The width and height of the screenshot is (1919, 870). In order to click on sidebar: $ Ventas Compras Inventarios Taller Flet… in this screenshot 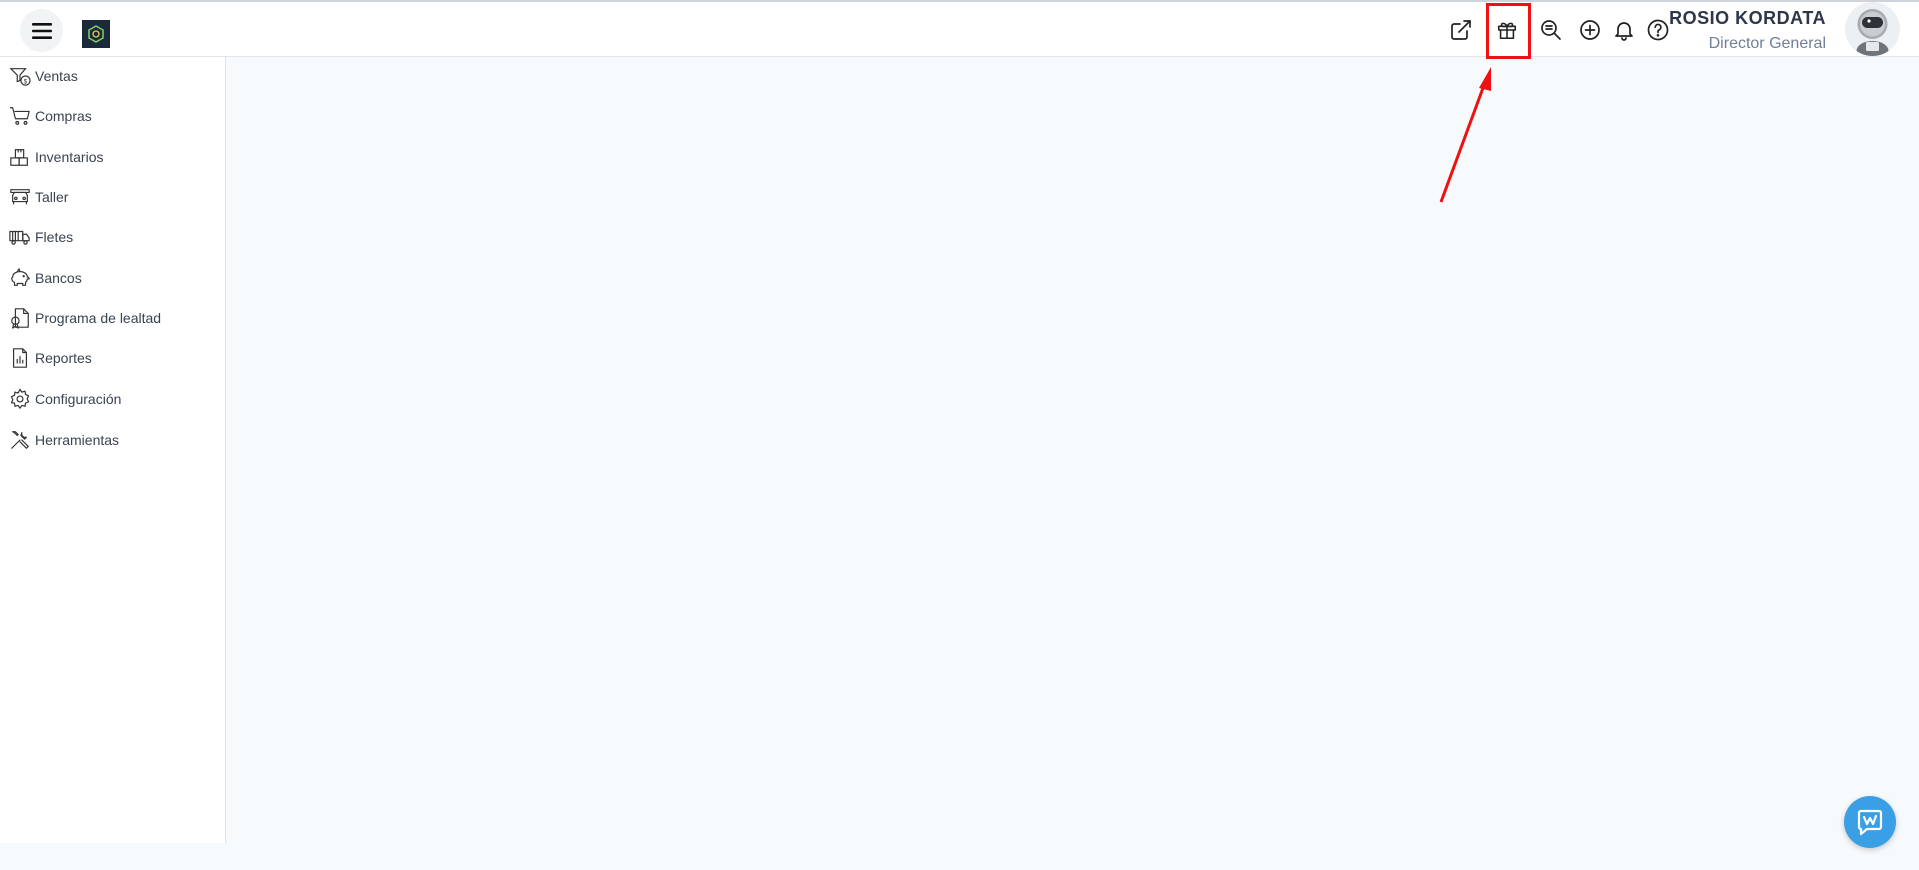, I will do `click(113, 450)`.